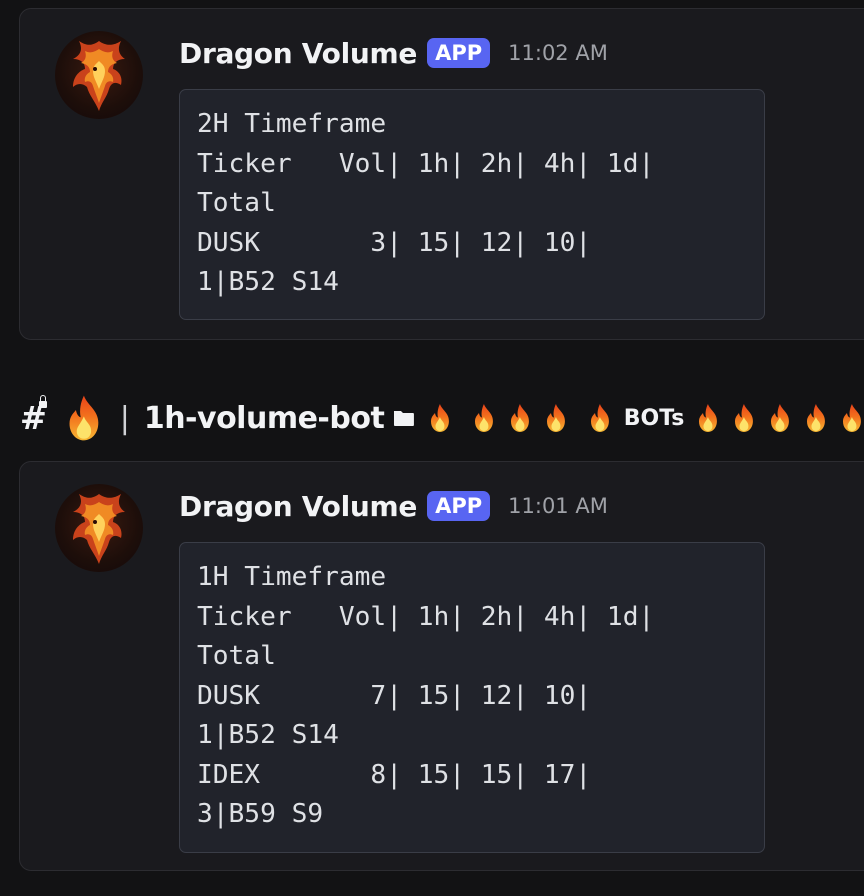 This screenshot has height=896, width=864. What do you see at coordinates (654, 418) in the screenshot?
I see `bots-label: BOTs` at bounding box center [654, 418].